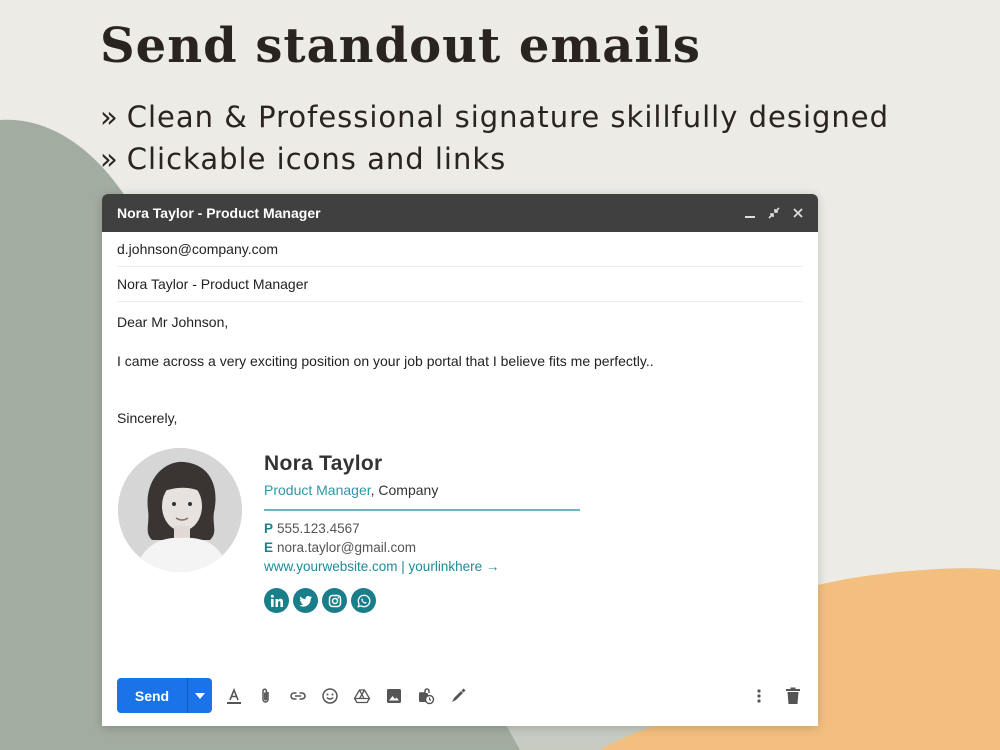  What do you see at coordinates (460, 284) in the screenshot?
I see `subject-field: Nora Taylor - Product Manager` at bounding box center [460, 284].